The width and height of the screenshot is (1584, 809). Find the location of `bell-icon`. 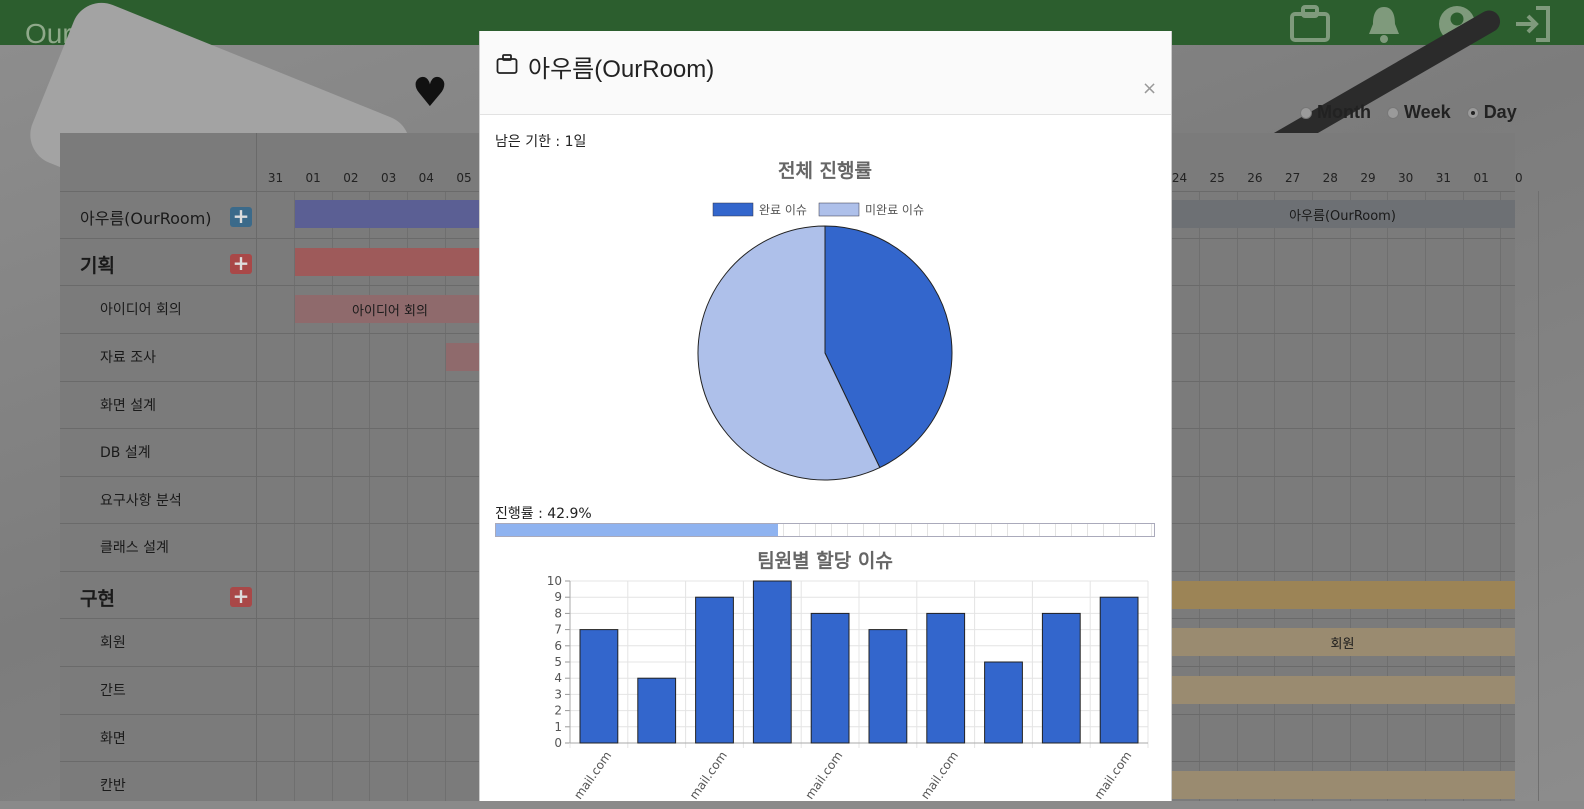

bell-icon is located at coordinates (1384, 24).